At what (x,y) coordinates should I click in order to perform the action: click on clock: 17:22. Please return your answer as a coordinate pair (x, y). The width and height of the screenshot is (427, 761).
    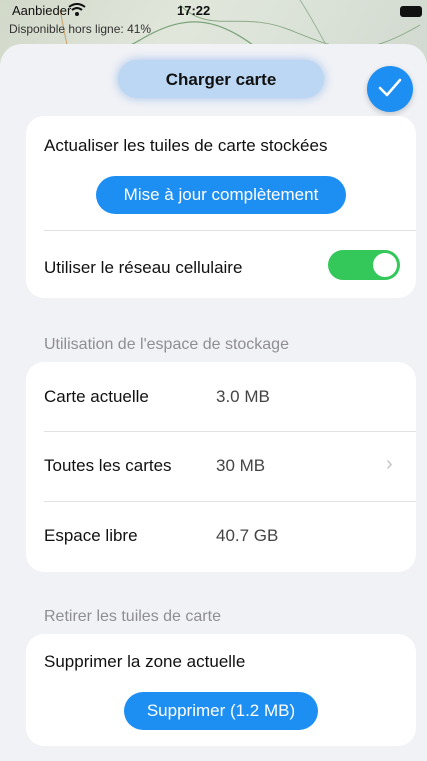
    Looking at the image, I should click on (194, 10).